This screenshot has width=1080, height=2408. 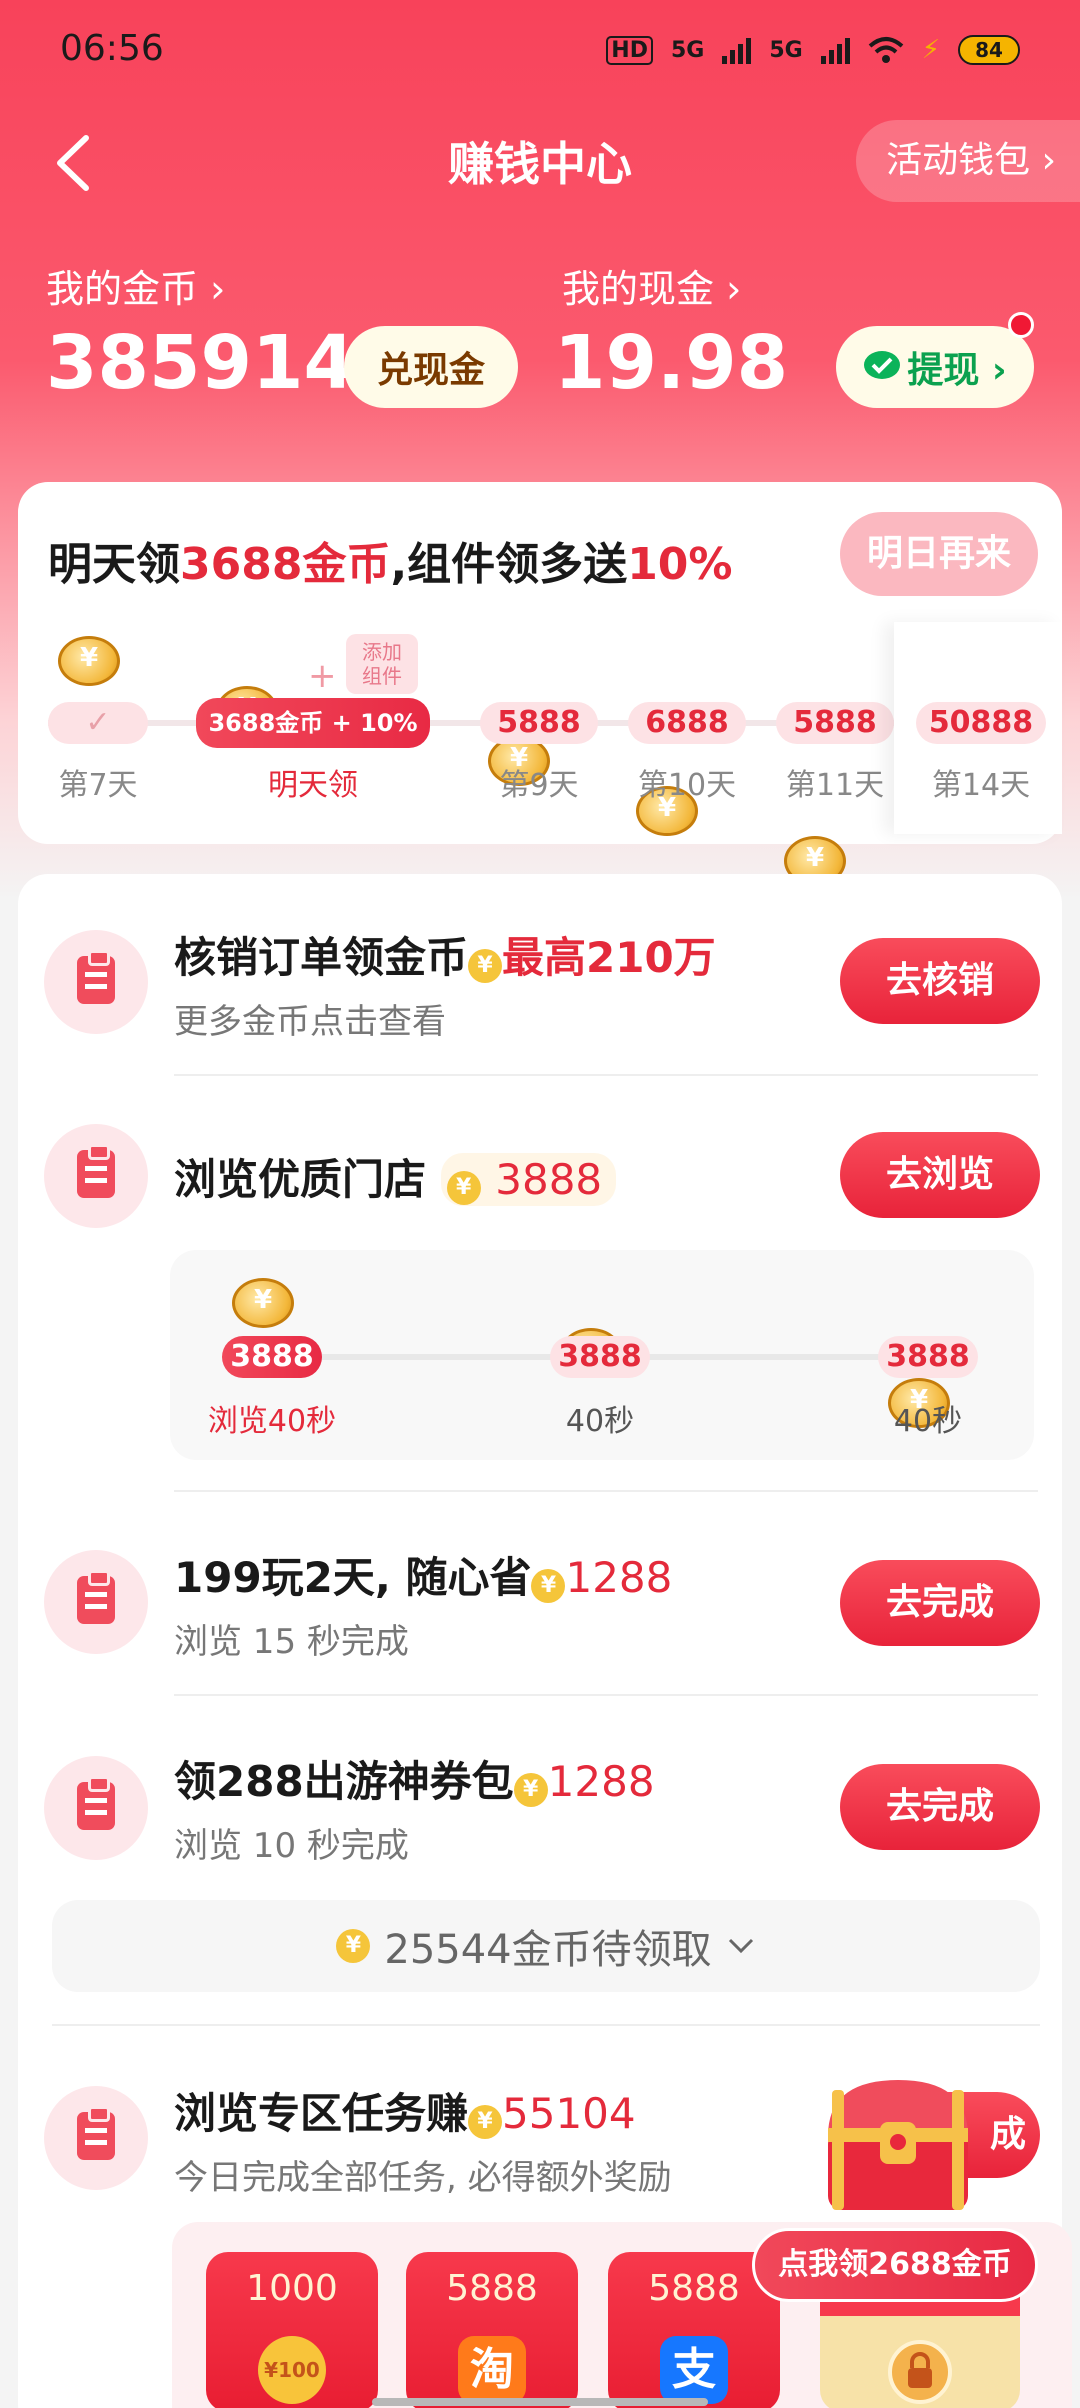 I want to click on charging-icon: ⚡, so click(x=930, y=50).